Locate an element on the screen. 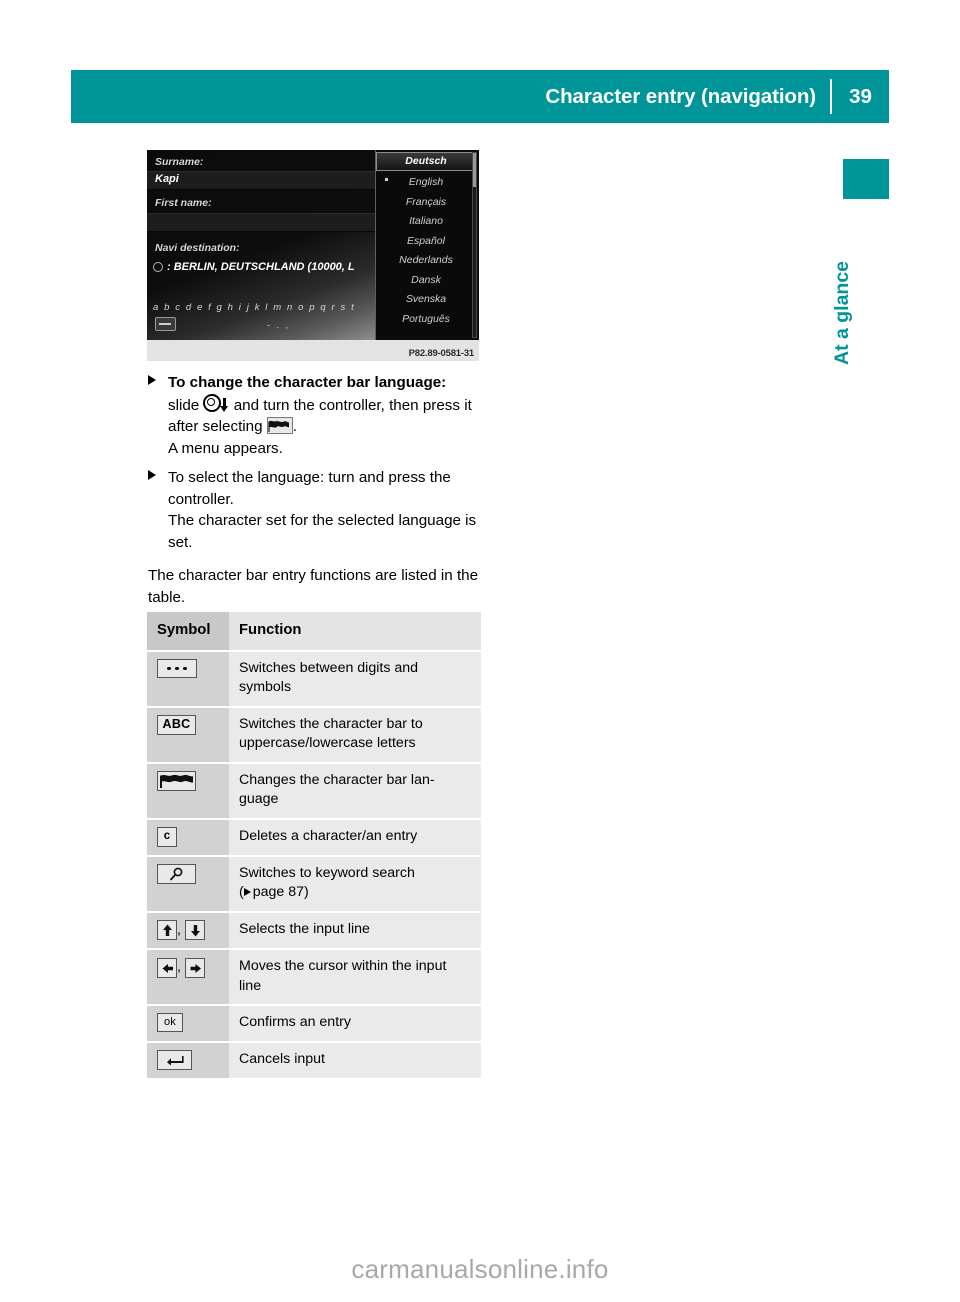  first-name-input-strip is located at coordinates (261, 222).